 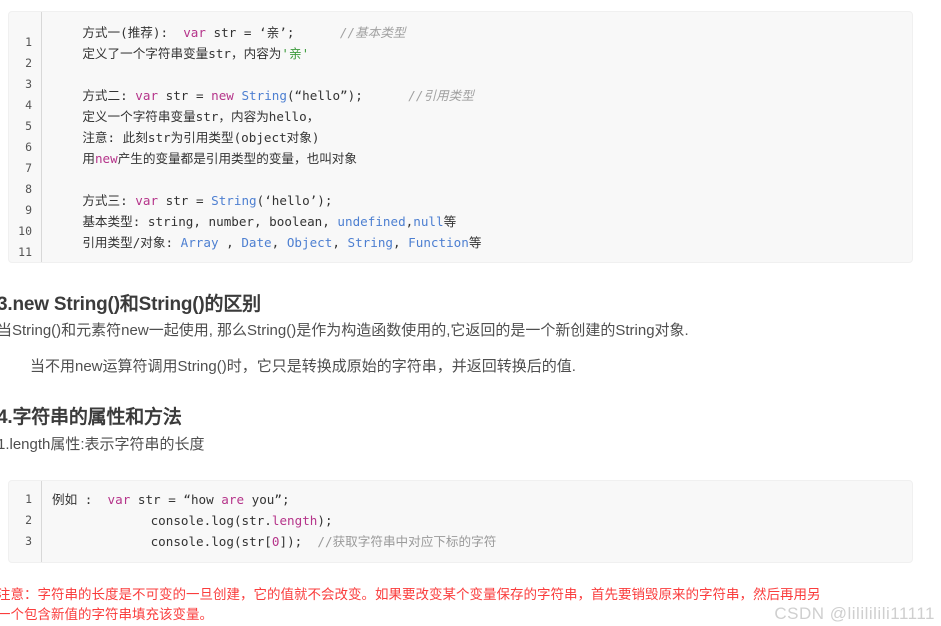 I want to click on code-token-plain: 定义一个字符串变量str，内容为hello，, so click(x=186, y=116).